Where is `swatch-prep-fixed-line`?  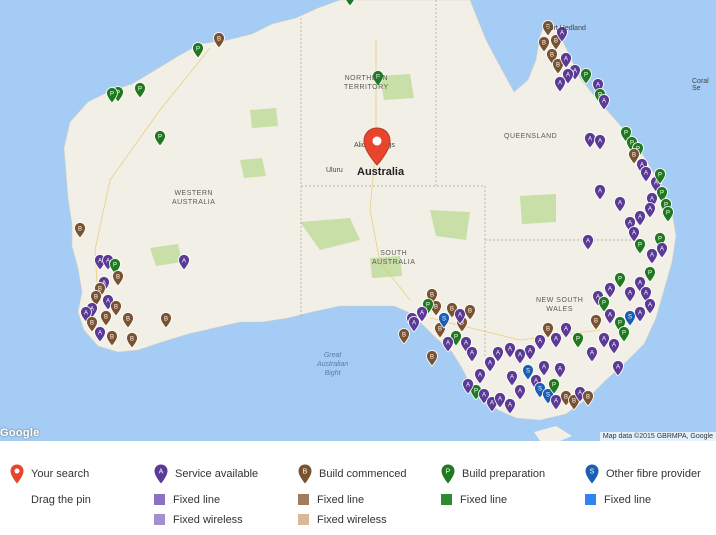 swatch-prep-fixed-line is located at coordinates (446, 499).